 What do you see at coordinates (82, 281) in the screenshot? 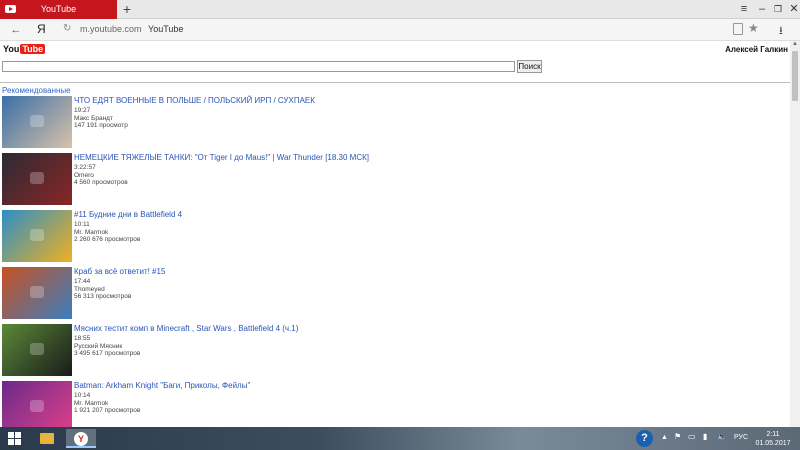
I see `video-duration: 17:44` at bounding box center [82, 281].